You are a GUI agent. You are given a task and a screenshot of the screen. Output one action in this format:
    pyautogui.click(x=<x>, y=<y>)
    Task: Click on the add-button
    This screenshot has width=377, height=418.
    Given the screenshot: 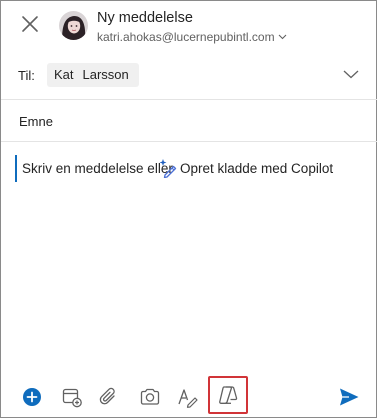 What is the action you would take?
    pyautogui.click(x=32, y=397)
    